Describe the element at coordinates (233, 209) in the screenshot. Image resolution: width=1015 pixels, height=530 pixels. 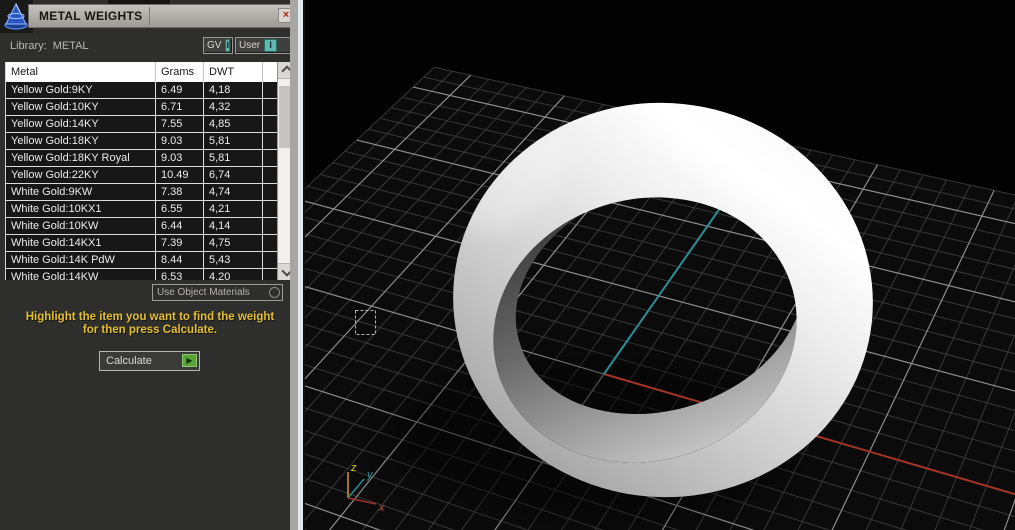
I see `table-cell: 4,21` at that location.